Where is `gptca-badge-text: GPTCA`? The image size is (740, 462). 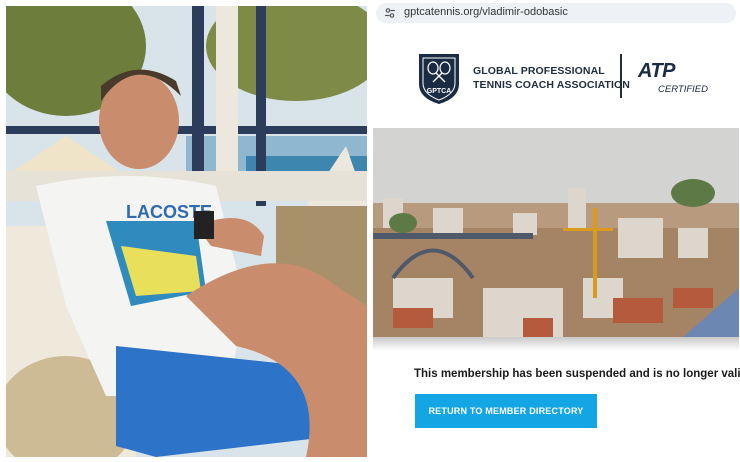
gptca-badge-text: GPTCA is located at coordinates (439, 91).